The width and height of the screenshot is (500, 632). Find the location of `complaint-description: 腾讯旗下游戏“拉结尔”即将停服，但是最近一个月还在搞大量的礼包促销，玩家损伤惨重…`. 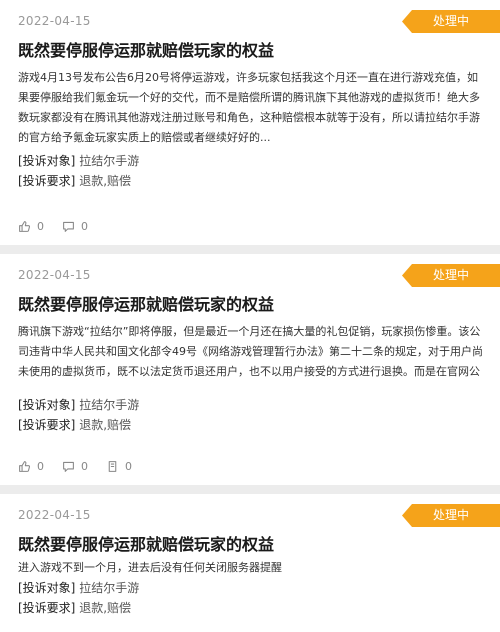

complaint-description: 腾讯旗下游戏“拉结尔”即将停服，但是最近一个月还在搞大量的礼包促销，玩家损伤惨重… is located at coordinates (250, 351).